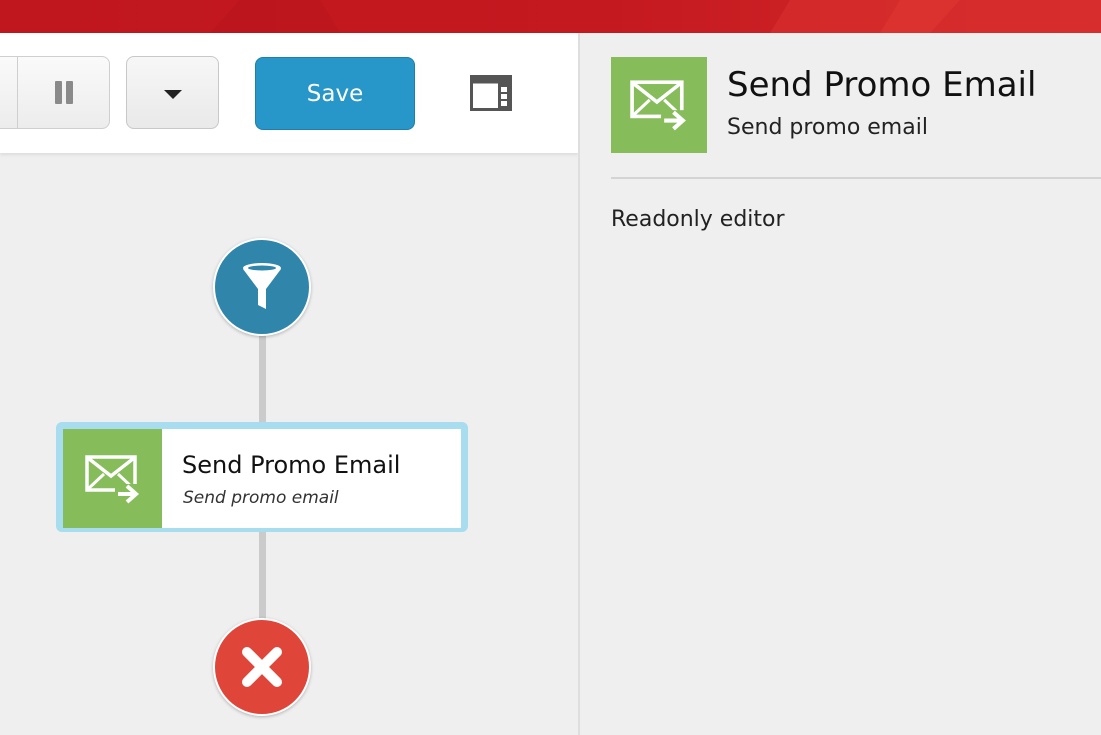  I want to click on panel-layout-icon, so click(491, 93).